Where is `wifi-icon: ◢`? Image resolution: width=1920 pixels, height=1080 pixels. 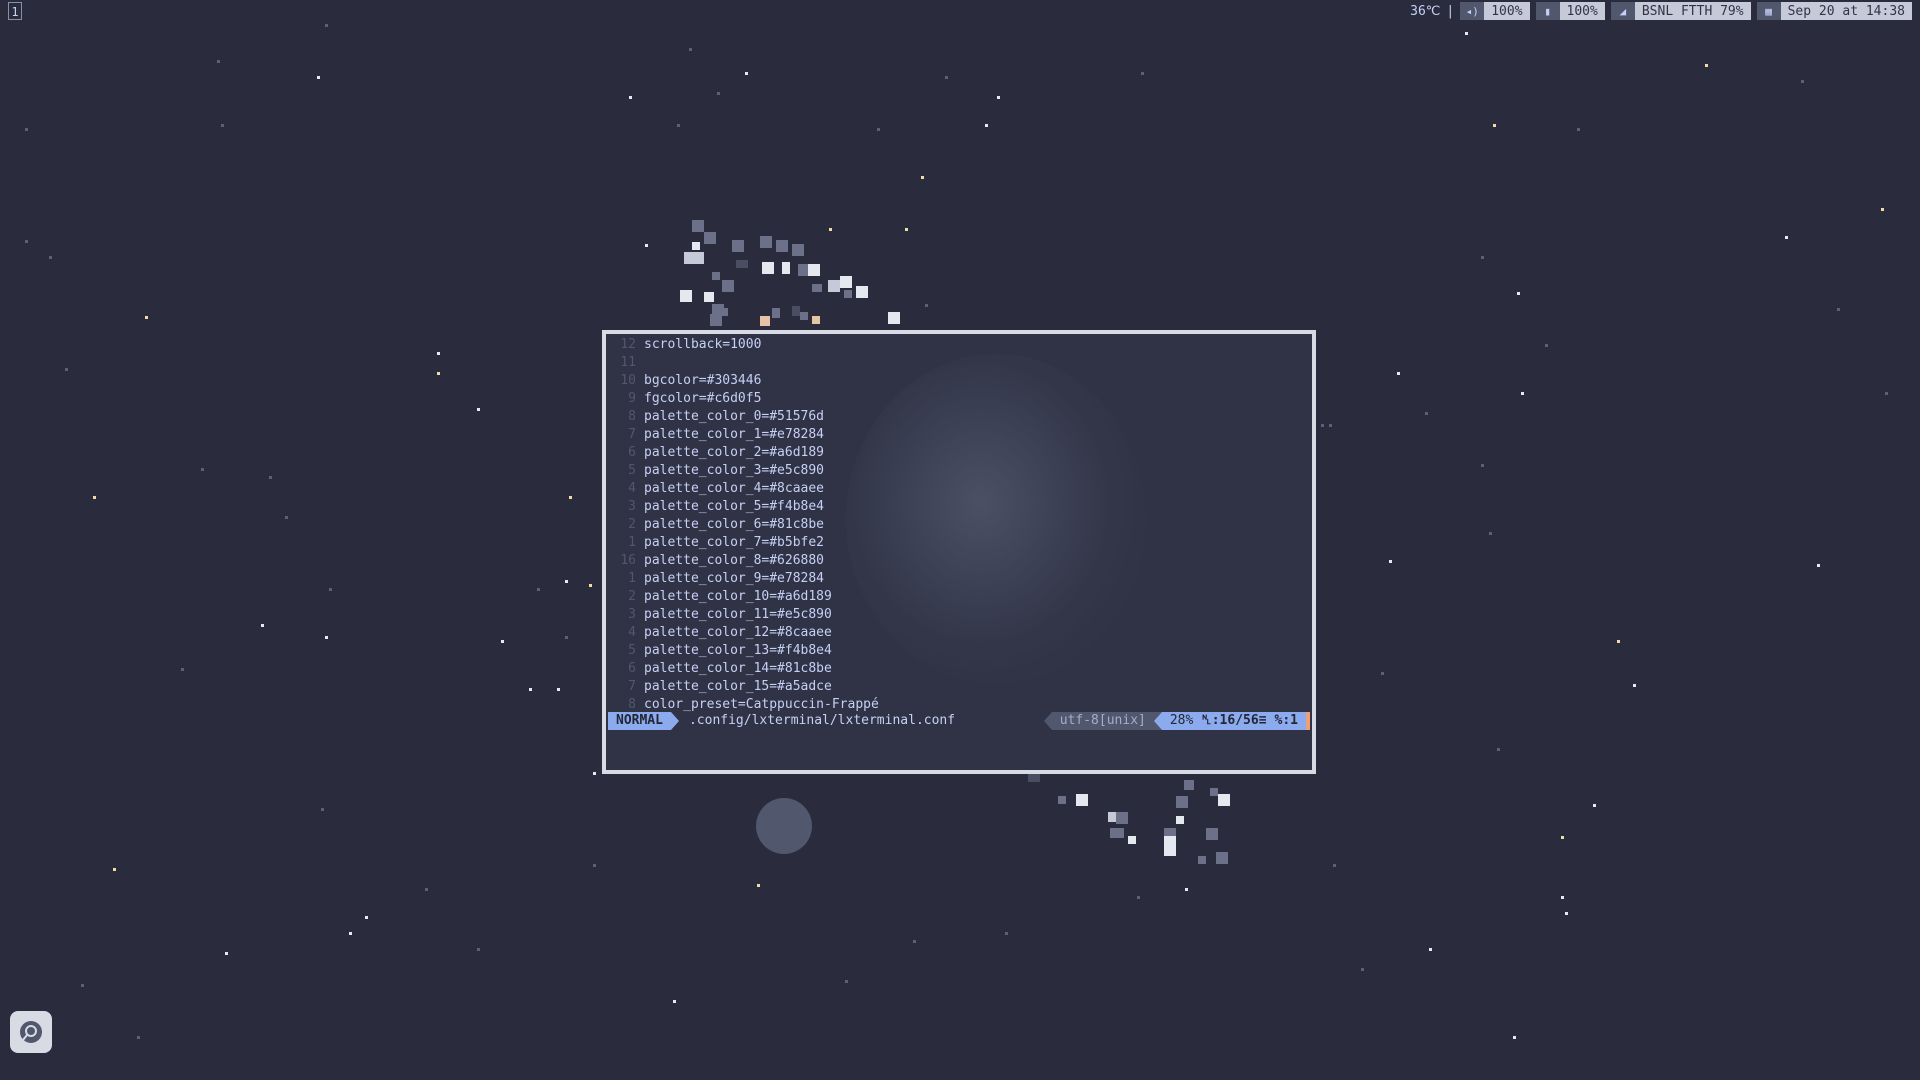
wifi-icon: ◢ is located at coordinates (1622, 11).